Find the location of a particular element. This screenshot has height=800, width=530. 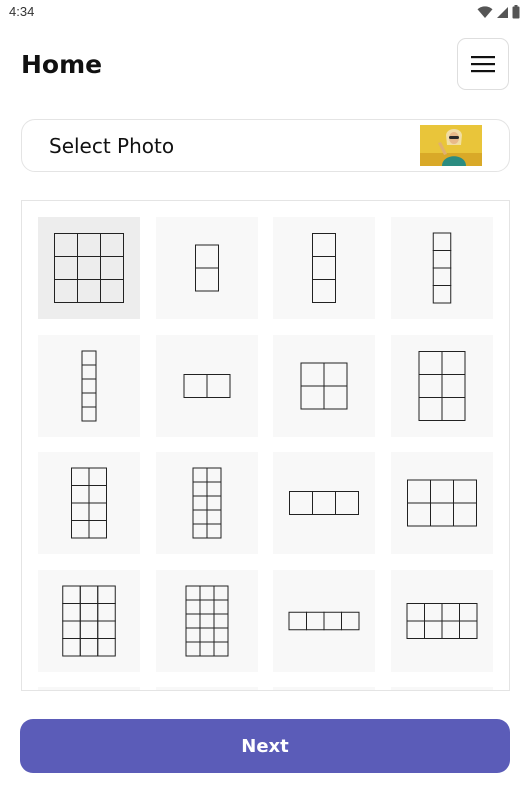

status-icons is located at coordinates (498, 12).